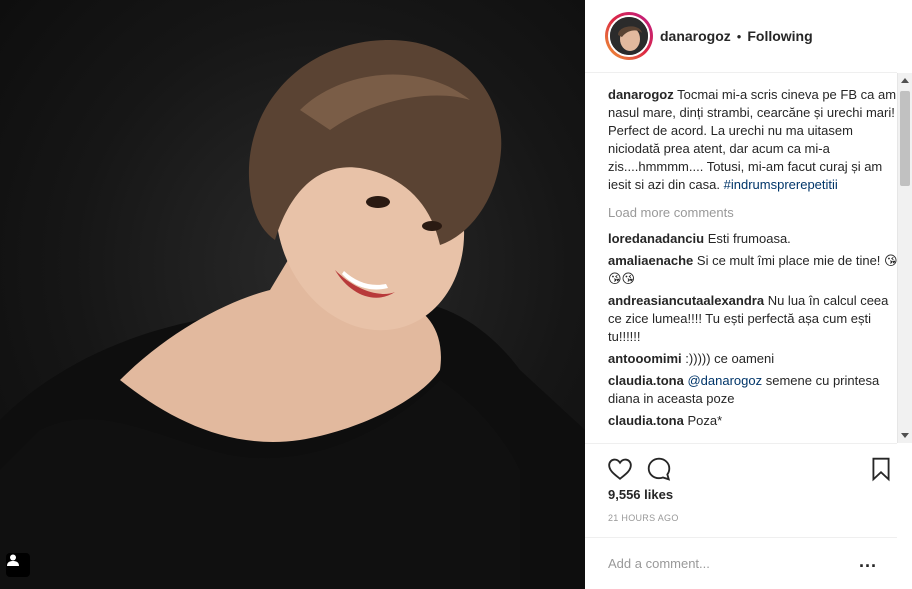  Describe the element at coordinates (13, 560) in the screenshot. I see `user-tag-icon` at that location.